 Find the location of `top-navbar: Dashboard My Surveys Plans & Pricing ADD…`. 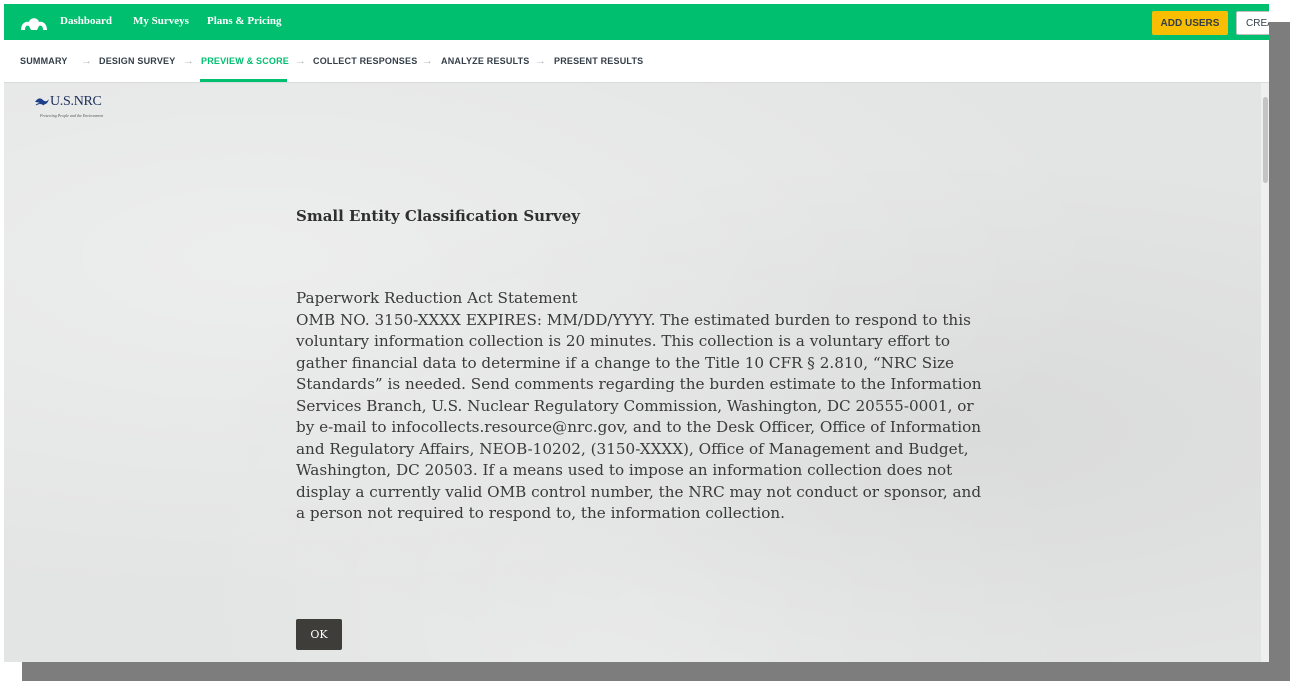

top-navbar: Dashboard My Surveys Plans & Pricing ADD… is located at coordinates (636, 22).